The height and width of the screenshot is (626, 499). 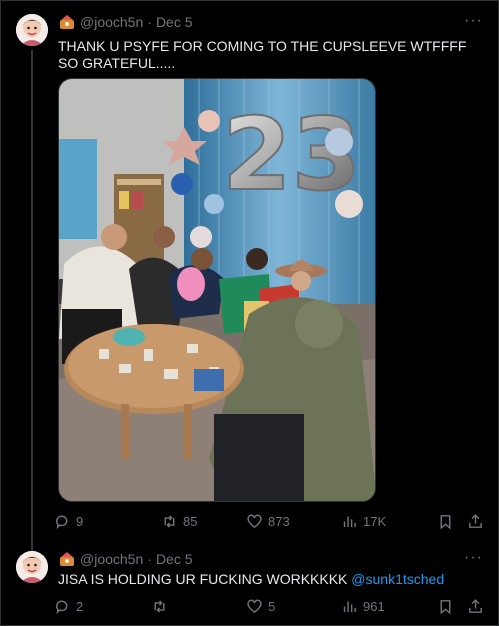 What do you see at coordinates (205, 579) in the screenshot?
I see `tweet-body: JISA IS HOLDING UR FUCKING WORKKKKK` at bounding box center [205, 579].